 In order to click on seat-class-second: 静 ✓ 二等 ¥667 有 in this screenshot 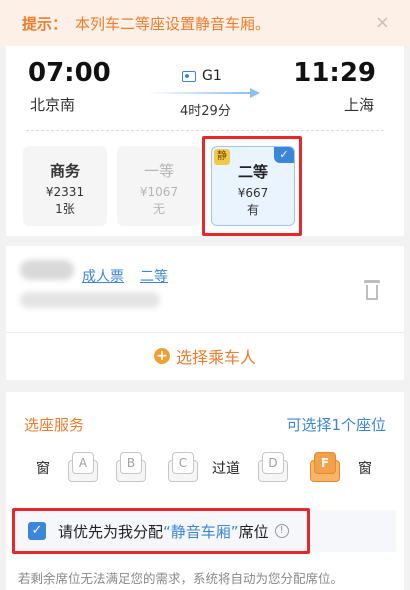, I will do `click(253, 186)`.